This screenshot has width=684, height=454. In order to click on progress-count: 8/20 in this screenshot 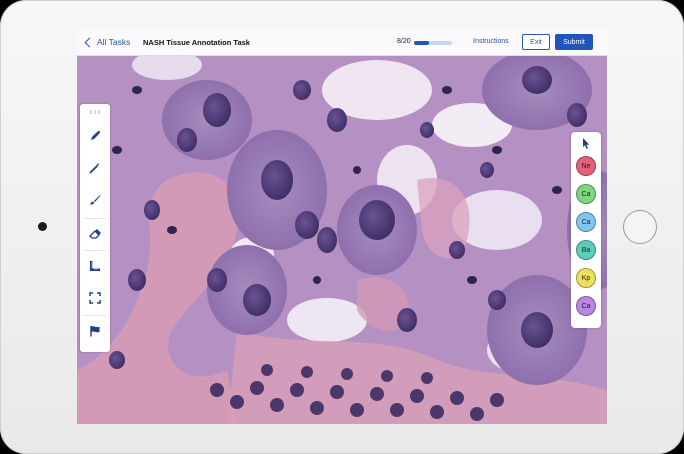, I will do `click(404, 41)`.